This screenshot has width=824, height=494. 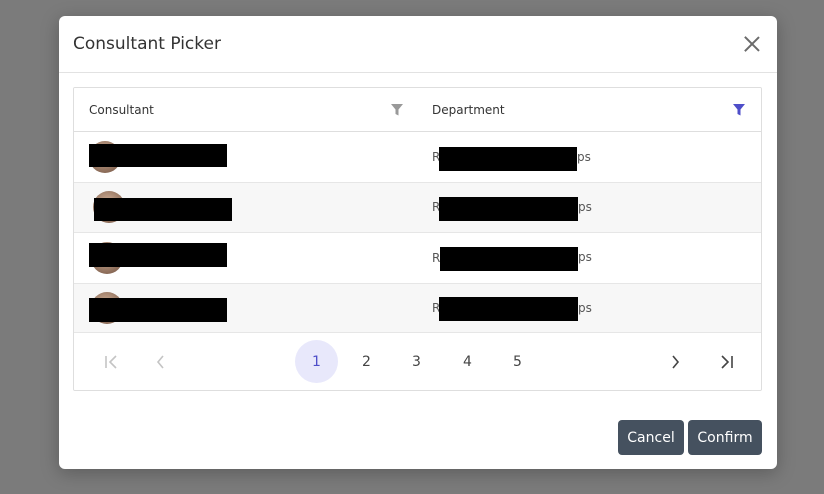 I want to click on column-header-consultant: Consultant, so click(x=245, y=109).